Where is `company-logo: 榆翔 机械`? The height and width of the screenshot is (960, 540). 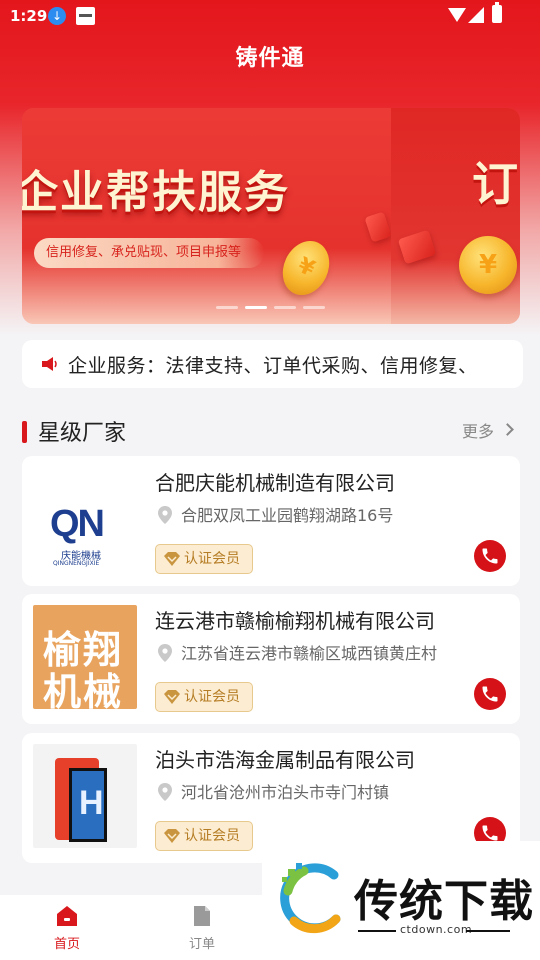 company-logo: 榆翔 机械 is located at coordinates (85, 657).